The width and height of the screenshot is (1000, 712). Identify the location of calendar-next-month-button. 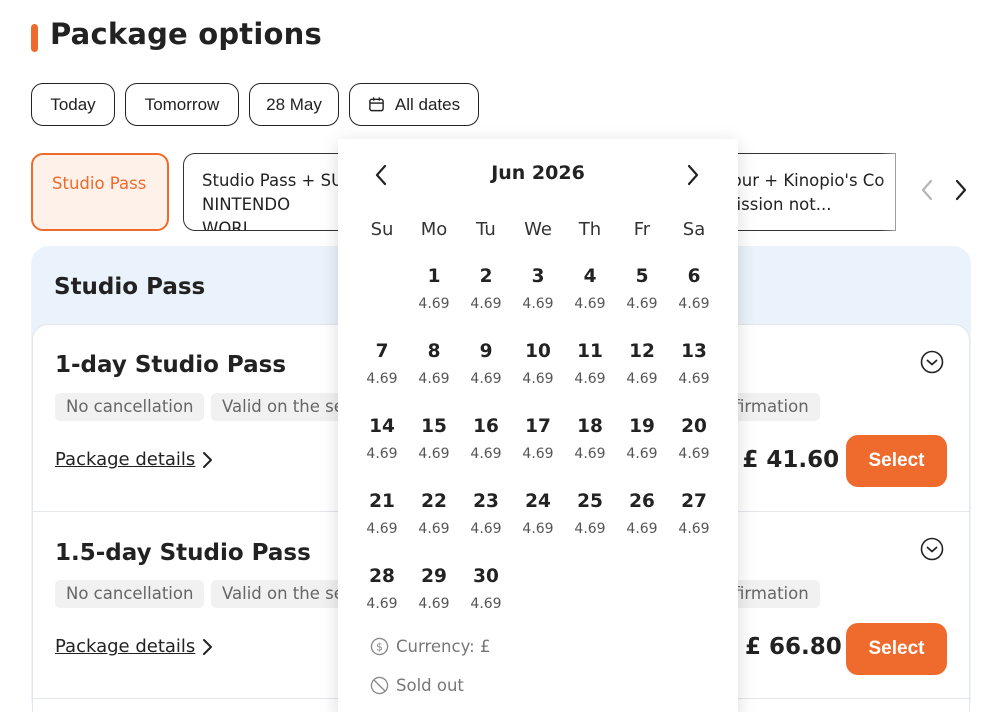
(693, 175).